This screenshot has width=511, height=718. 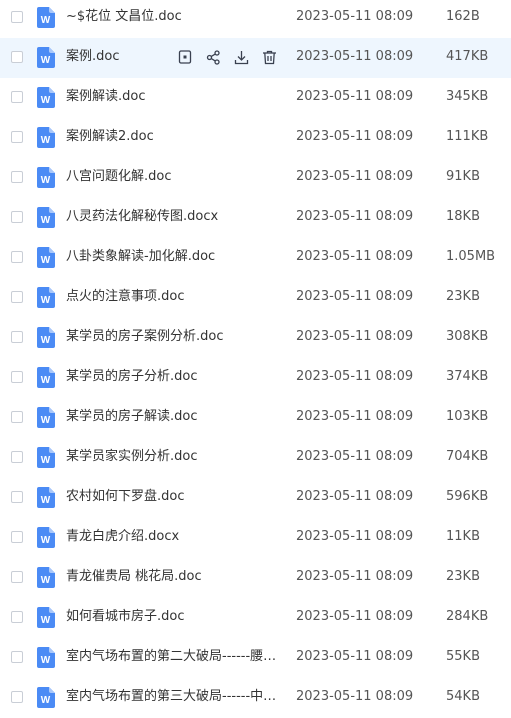 I want to click on file-size: 284KB, so click(x=467, y=616).